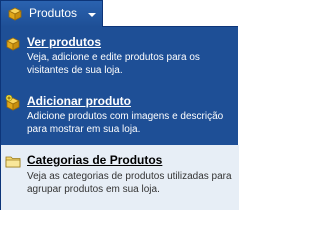 The height and width of the screenshot is (240, 320). What do you see at coordinates (79, 101) in the screenshot?
I see `menu-item-title: Adicionar produto` at bounding box center [79, 101].